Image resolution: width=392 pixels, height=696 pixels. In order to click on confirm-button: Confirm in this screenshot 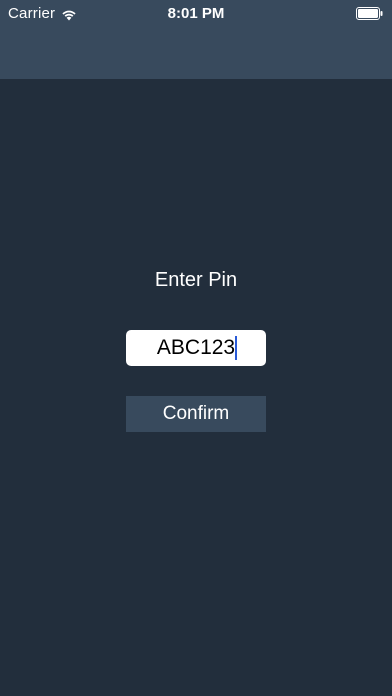, I will do `click(196, 414)`.